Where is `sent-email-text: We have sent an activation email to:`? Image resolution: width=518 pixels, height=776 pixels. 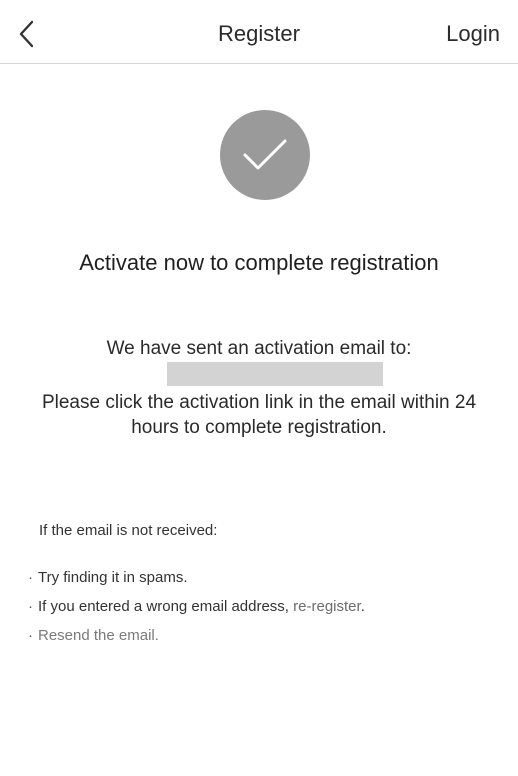
sent-email-text: We have sent an activation email to: is located at coordinates (259, 348).